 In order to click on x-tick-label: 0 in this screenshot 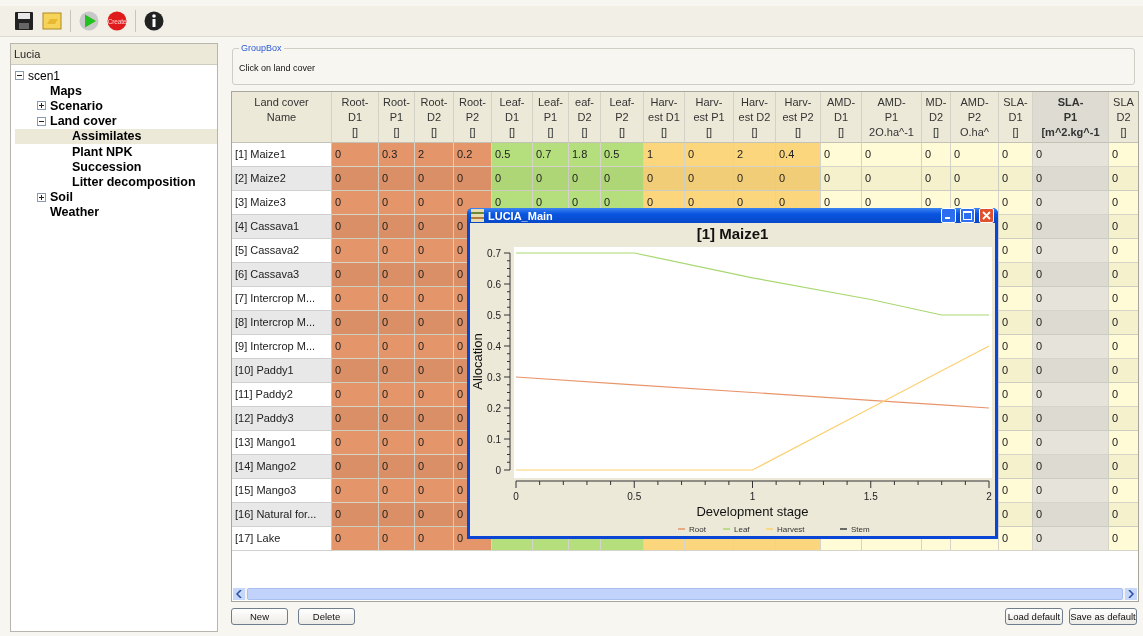, I will do `click(516, 496)`.